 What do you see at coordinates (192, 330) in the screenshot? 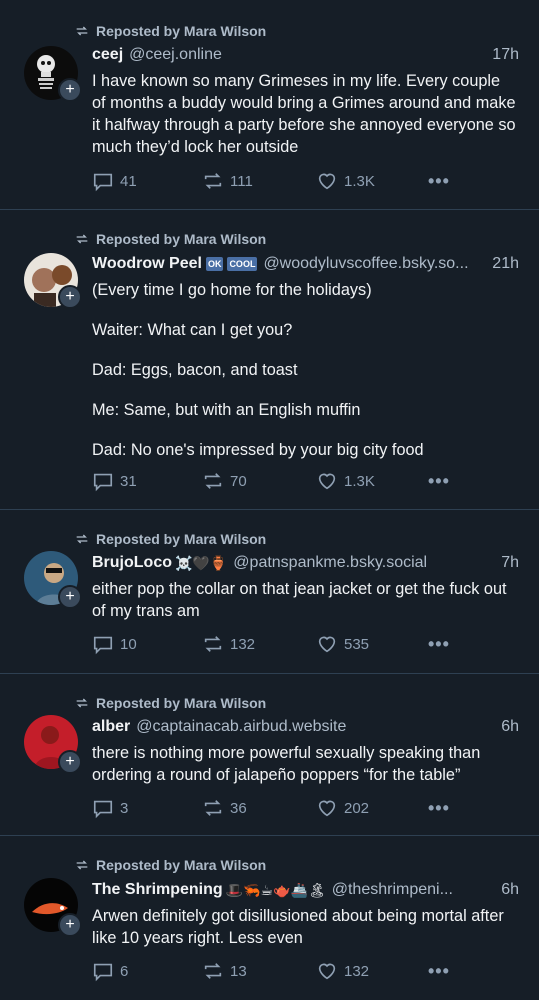
I see `post-paragraph: Waiter: What can I get you?` at bounding box center [192, 330].